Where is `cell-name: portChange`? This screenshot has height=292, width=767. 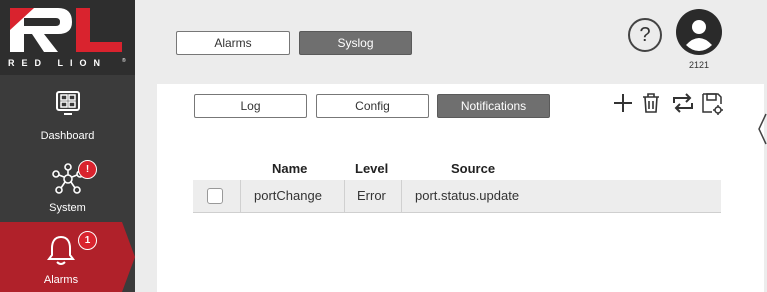 cell-name: portChange is located at coordinates (288, 195).